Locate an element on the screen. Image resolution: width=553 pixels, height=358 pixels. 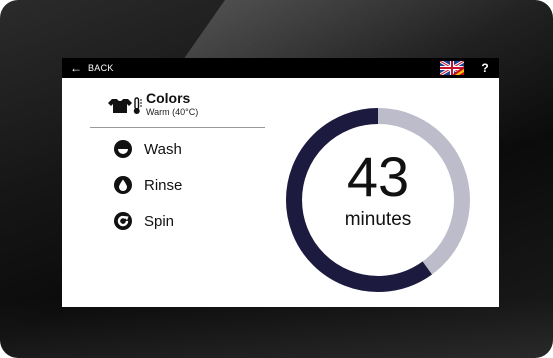
program-name: Colors is located at coordinates (168, 98).